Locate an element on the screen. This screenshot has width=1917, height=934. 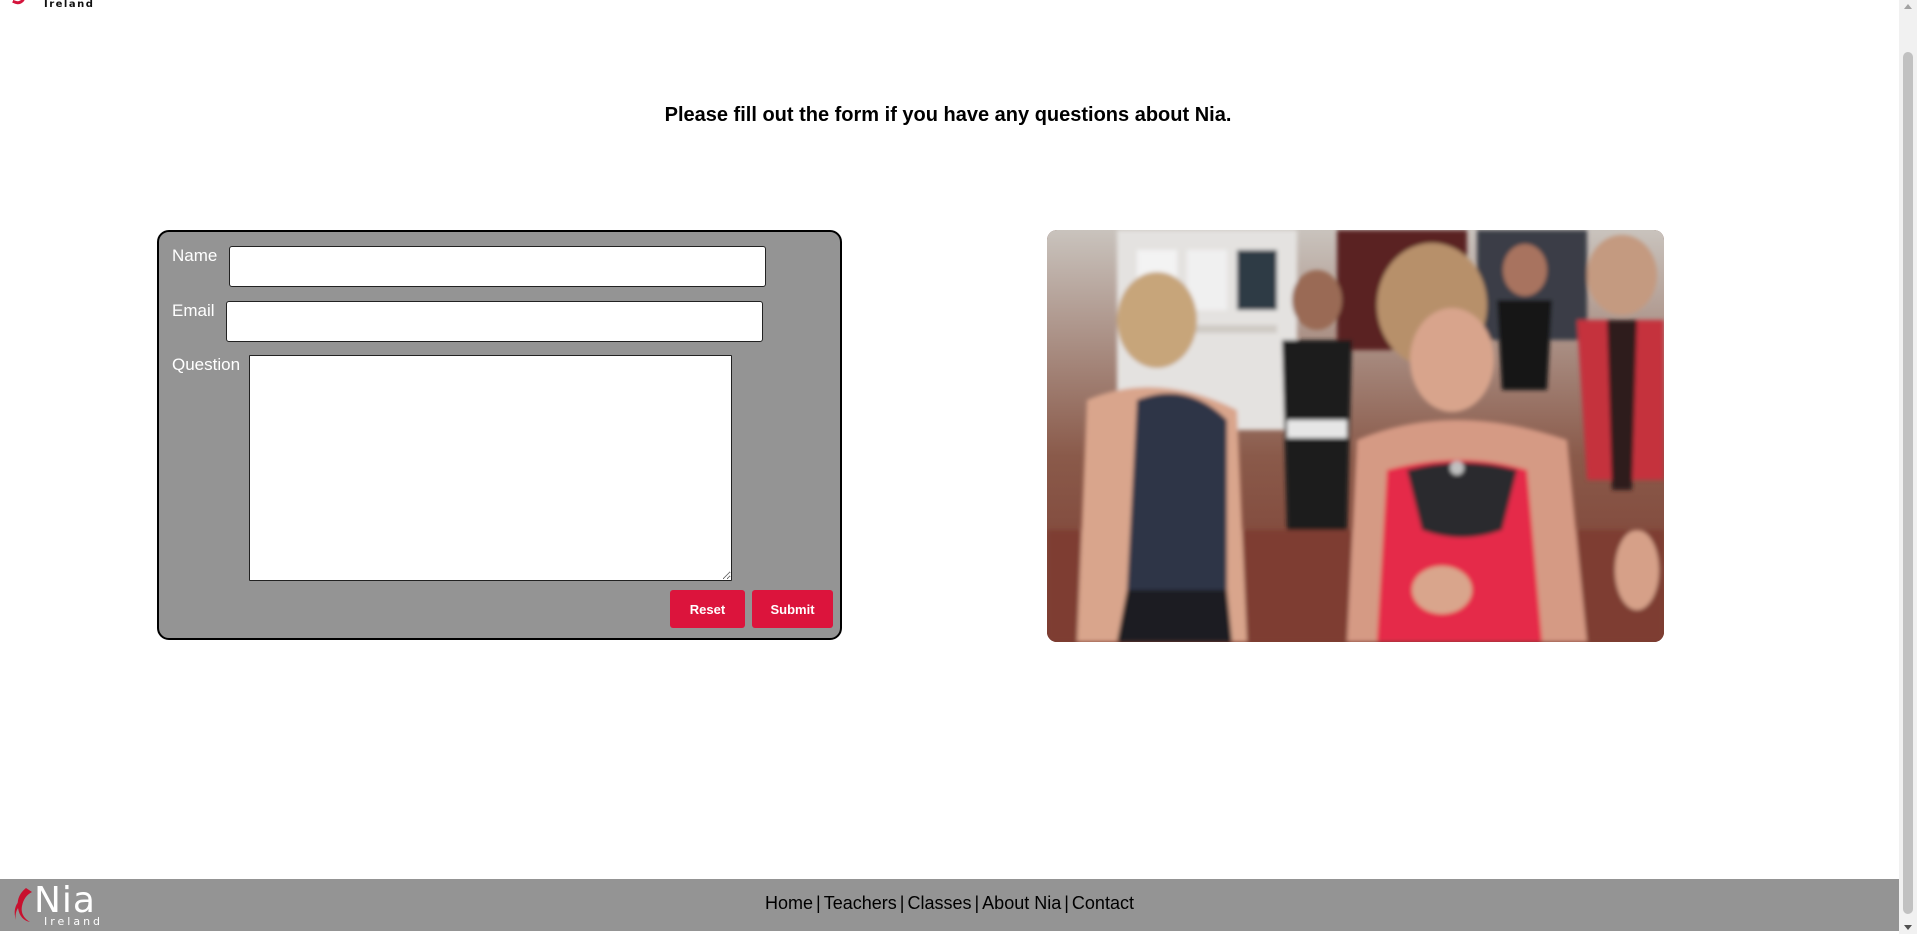
footer-nav: Home | Teachers | Classes | About Nia | Contact is located at coordinates (949, 903).